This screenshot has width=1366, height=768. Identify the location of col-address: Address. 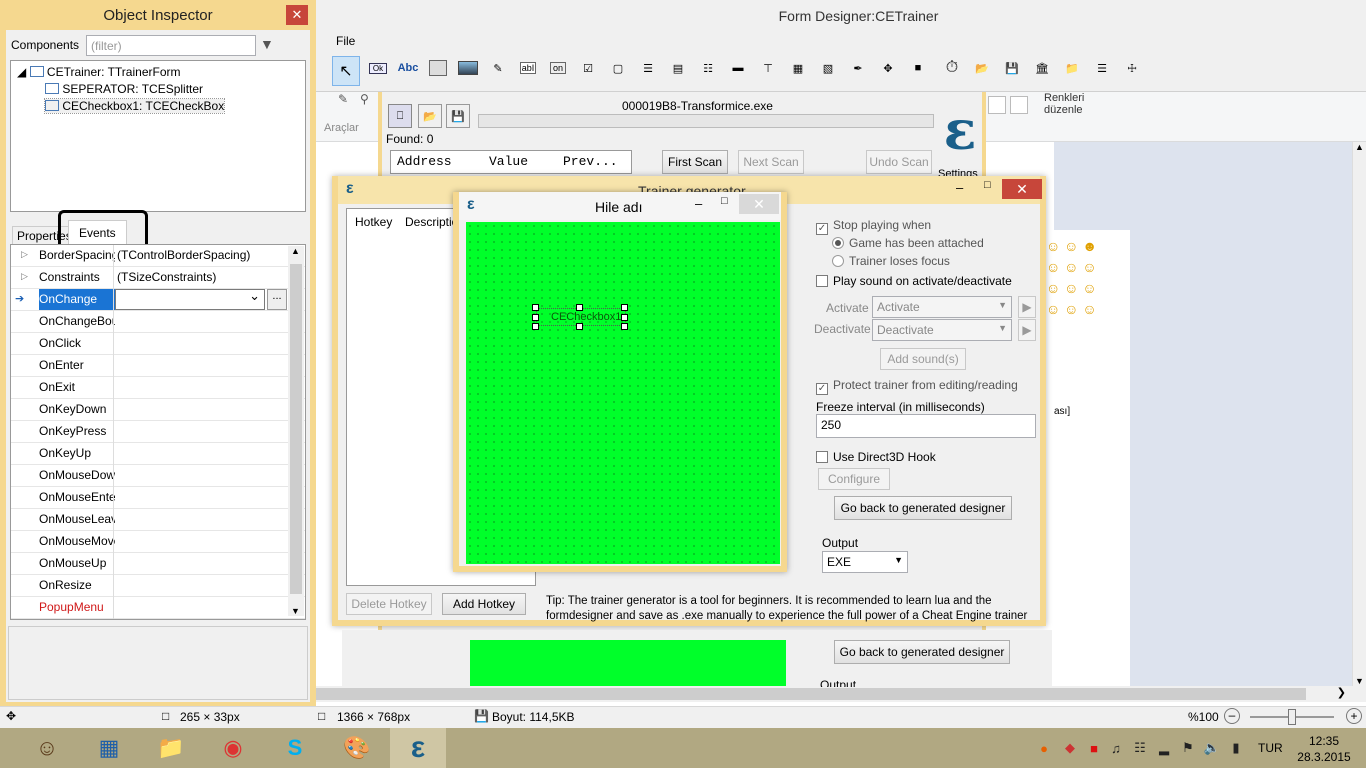
(424, 161).